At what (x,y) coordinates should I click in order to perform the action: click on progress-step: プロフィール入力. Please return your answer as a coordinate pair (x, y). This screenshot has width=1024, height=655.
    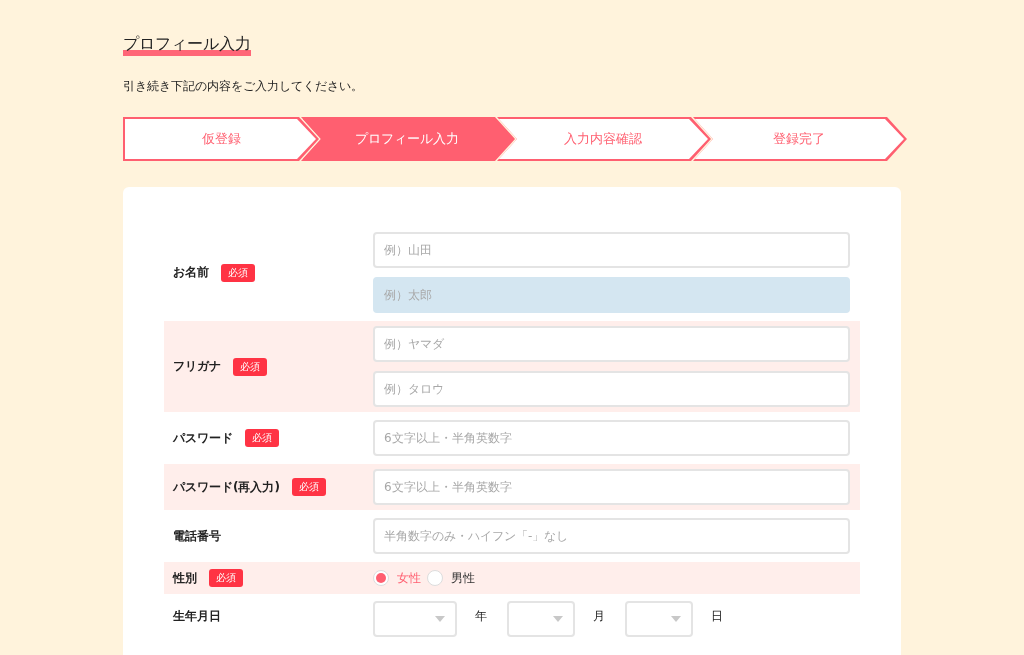
    Looking at the image, I should click on (408, 139).